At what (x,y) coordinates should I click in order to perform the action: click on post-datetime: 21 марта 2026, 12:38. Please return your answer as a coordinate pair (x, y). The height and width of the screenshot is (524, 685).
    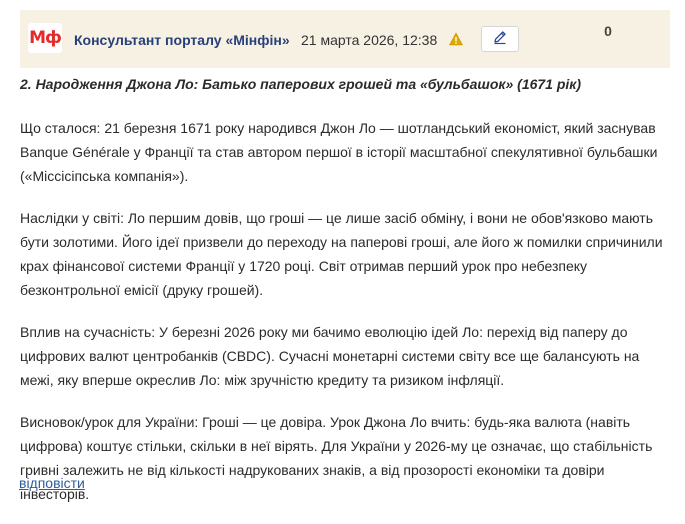
    Looking at the image, I should click on (369, 40).